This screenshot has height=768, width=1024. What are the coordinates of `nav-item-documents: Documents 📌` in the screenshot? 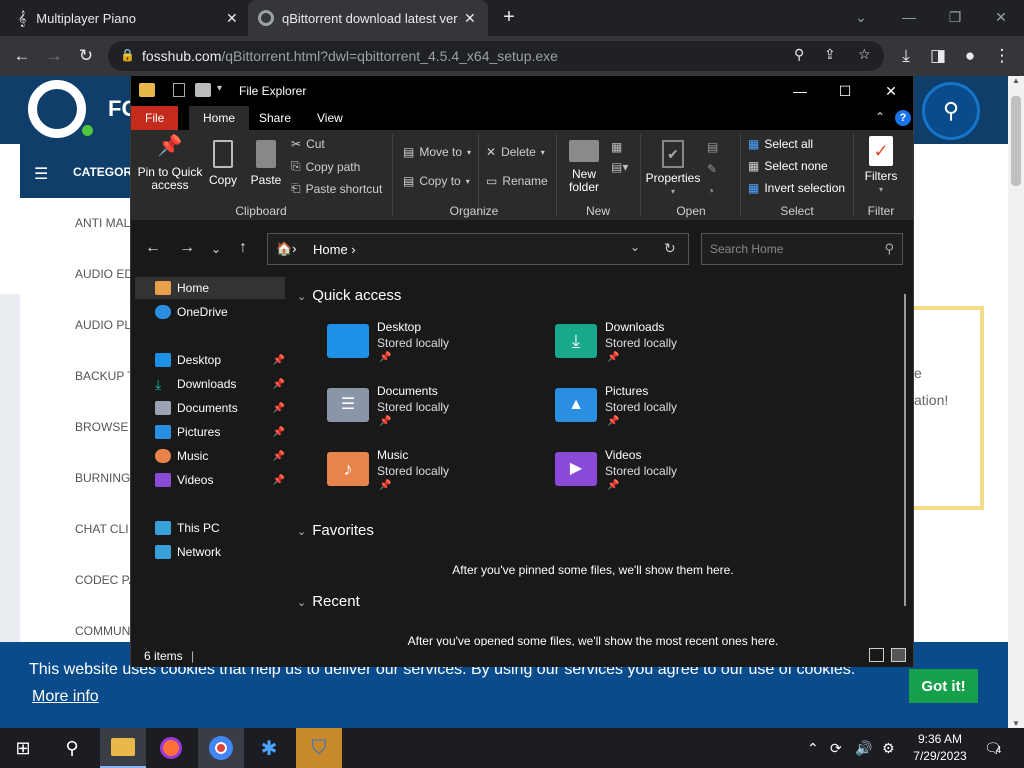 It's located at (210, 408).